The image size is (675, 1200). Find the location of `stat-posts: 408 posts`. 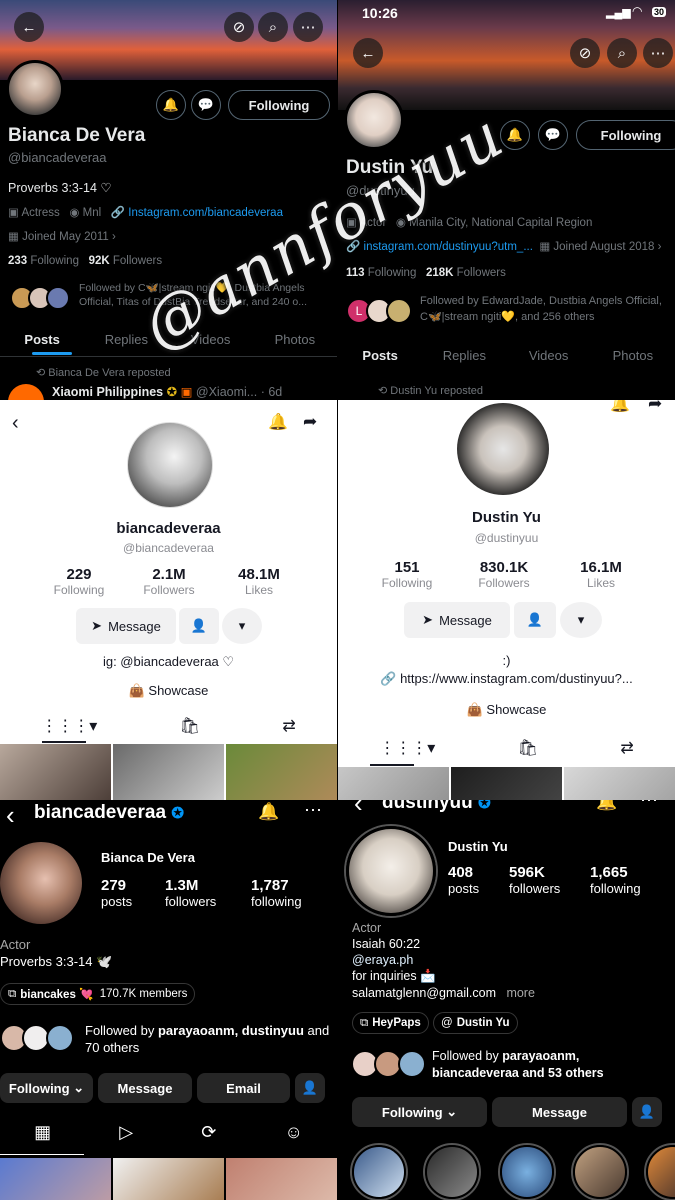

stat-posts: 408 posts is located at coordinates (463, 880).